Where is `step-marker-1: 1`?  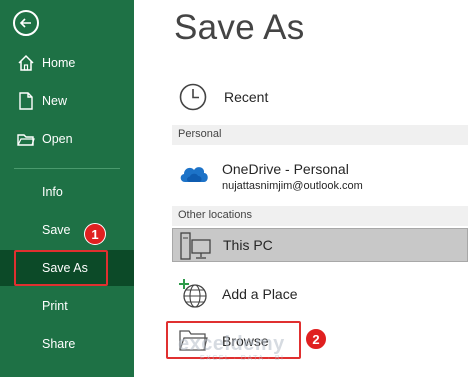
step-marker-1: 1 is located at coordinates (95, 234).